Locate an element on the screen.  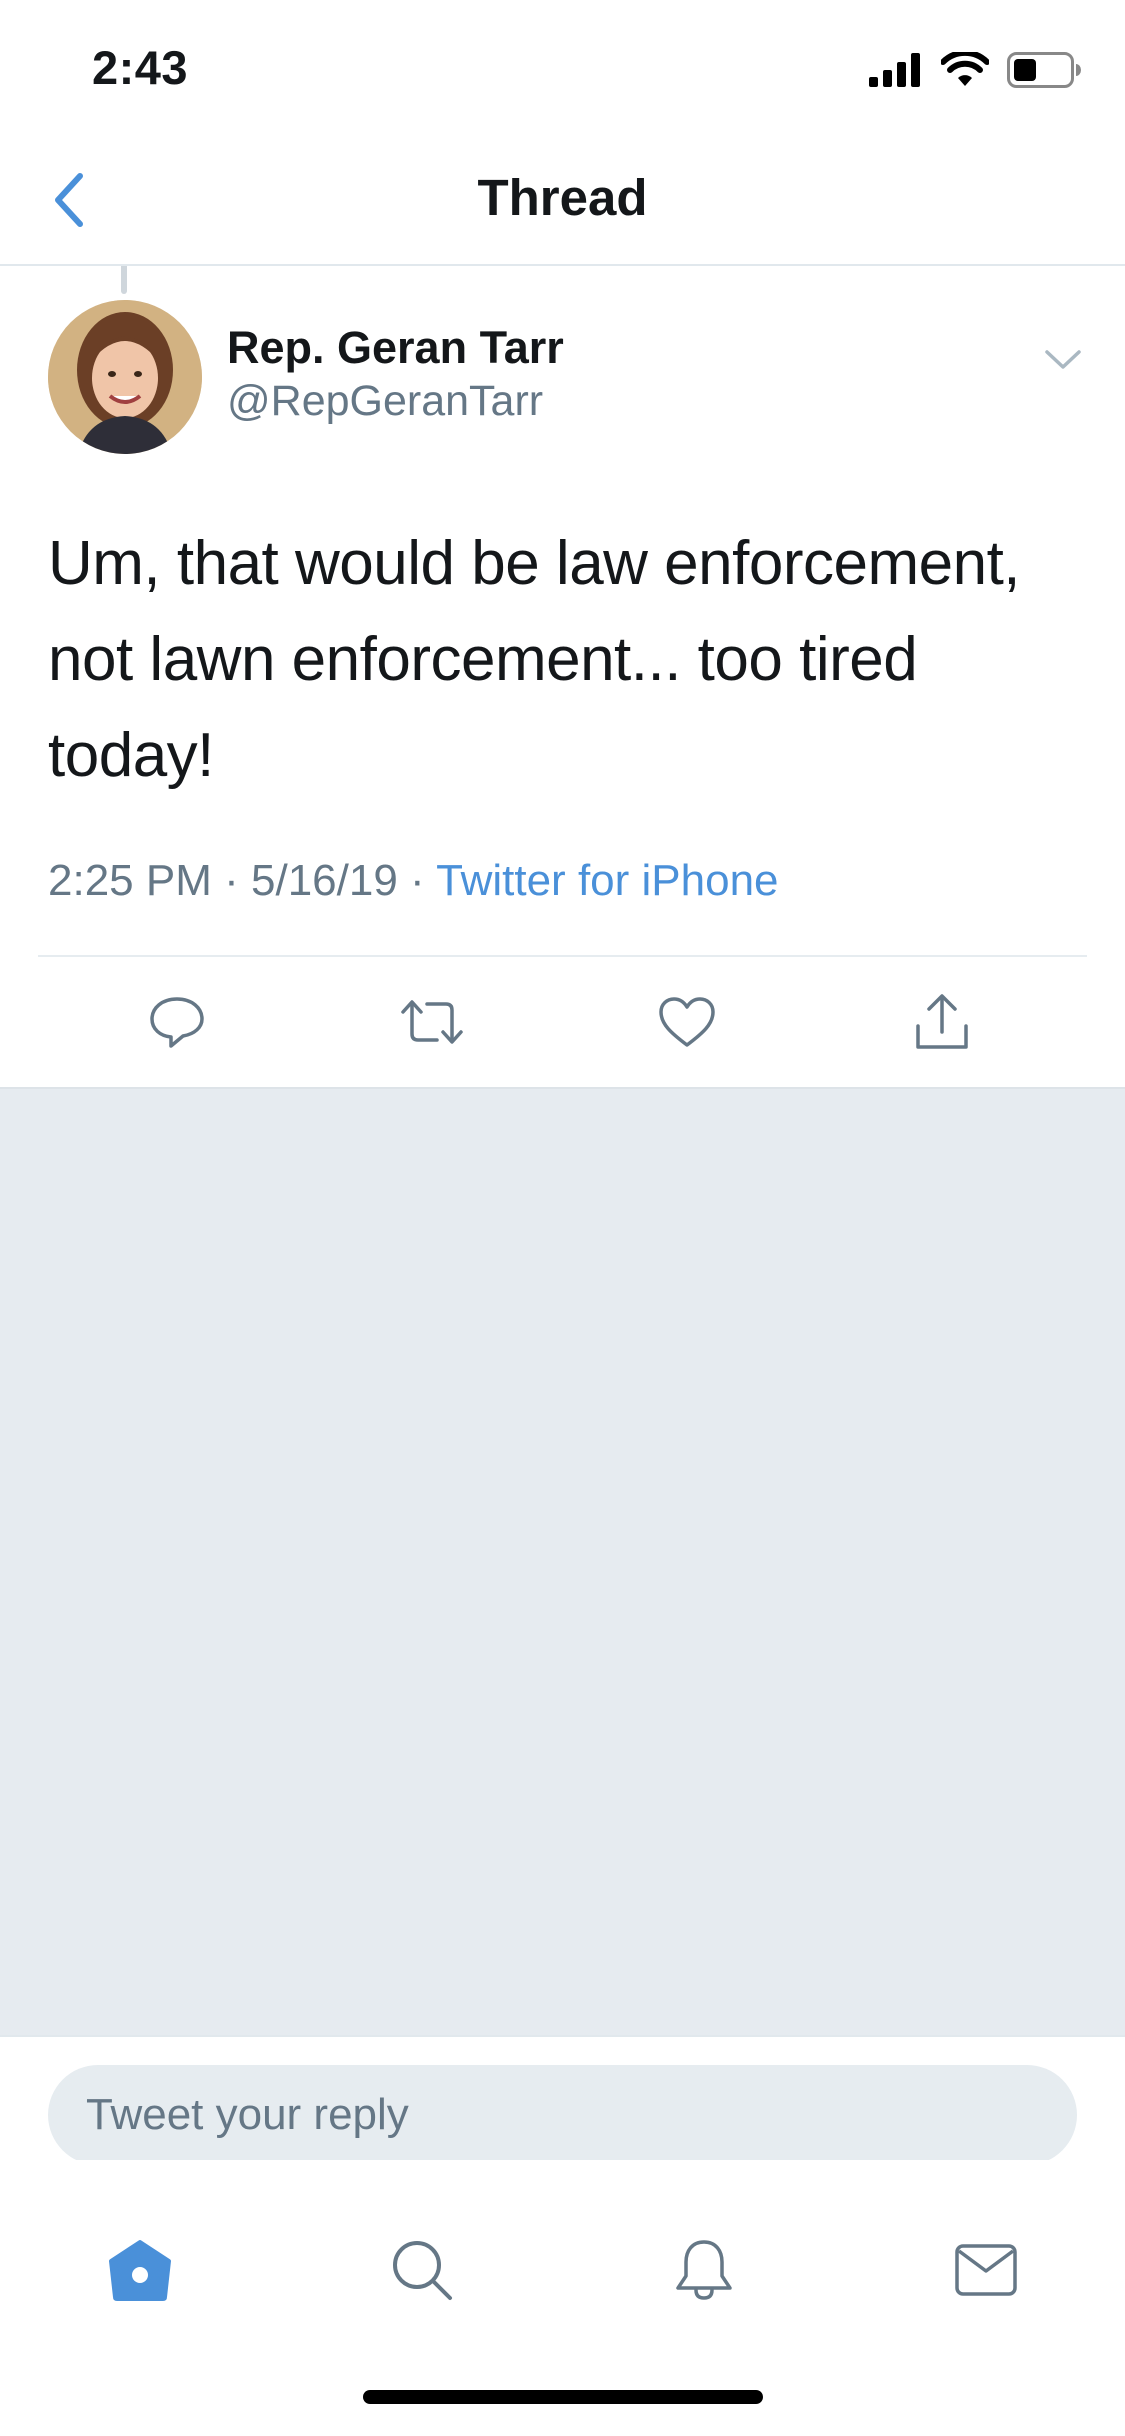
tab-notifications is located at coordinates (704, 2270).